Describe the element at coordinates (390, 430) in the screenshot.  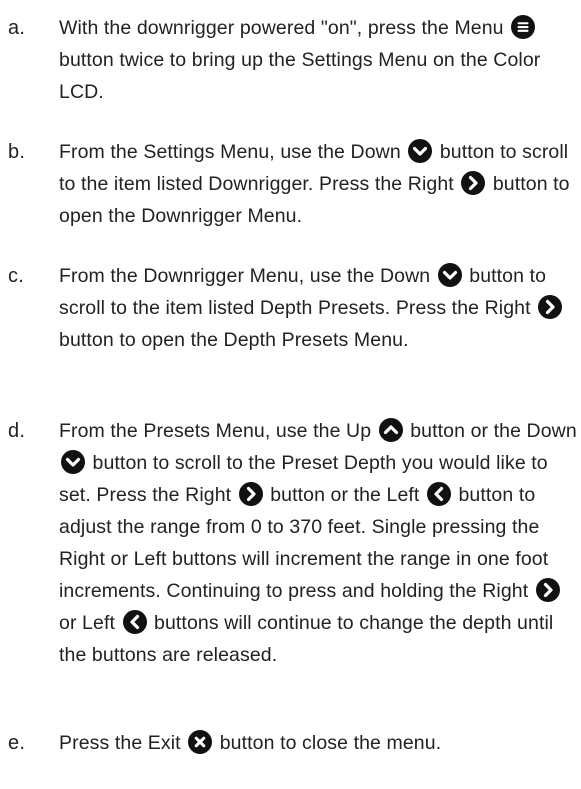
I see `chevron-up-icon` at that location.